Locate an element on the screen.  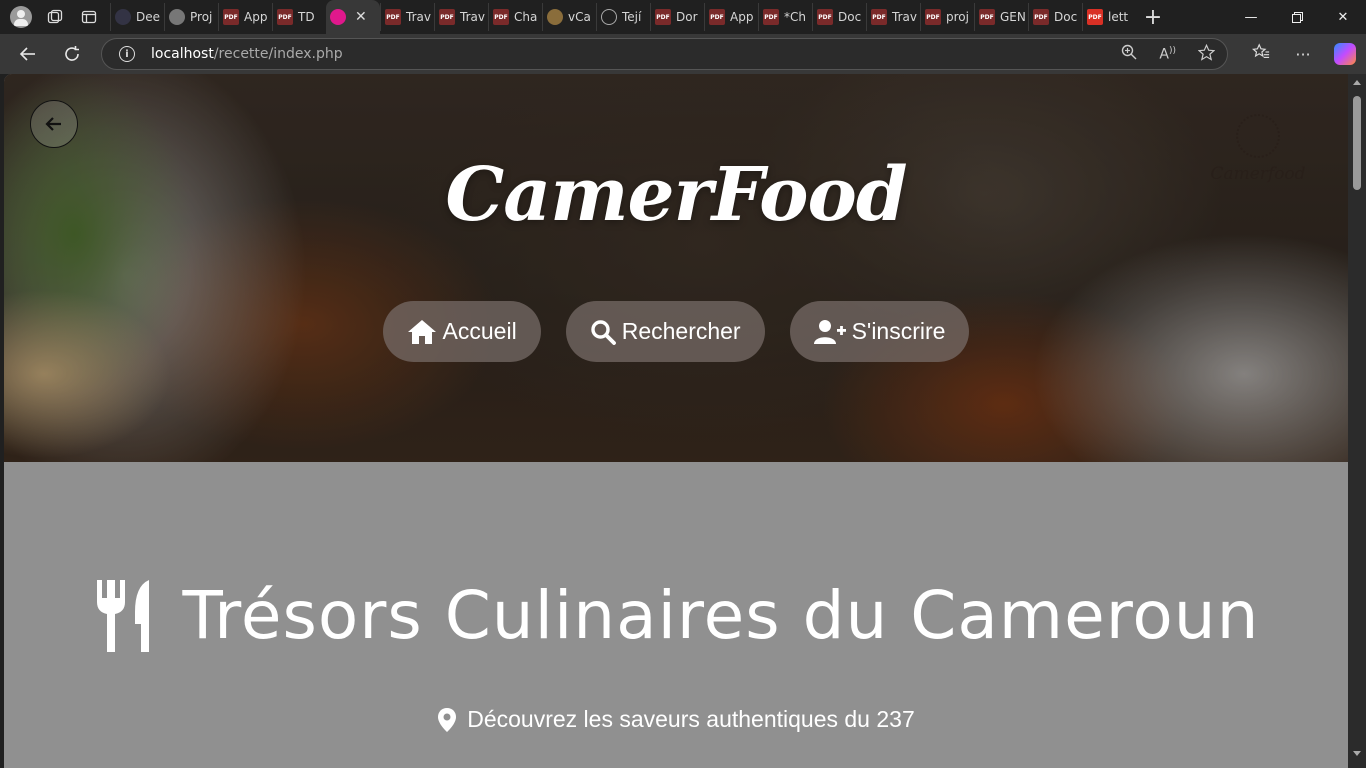
favorite-star-icon is located at coordinates (1206, 54).